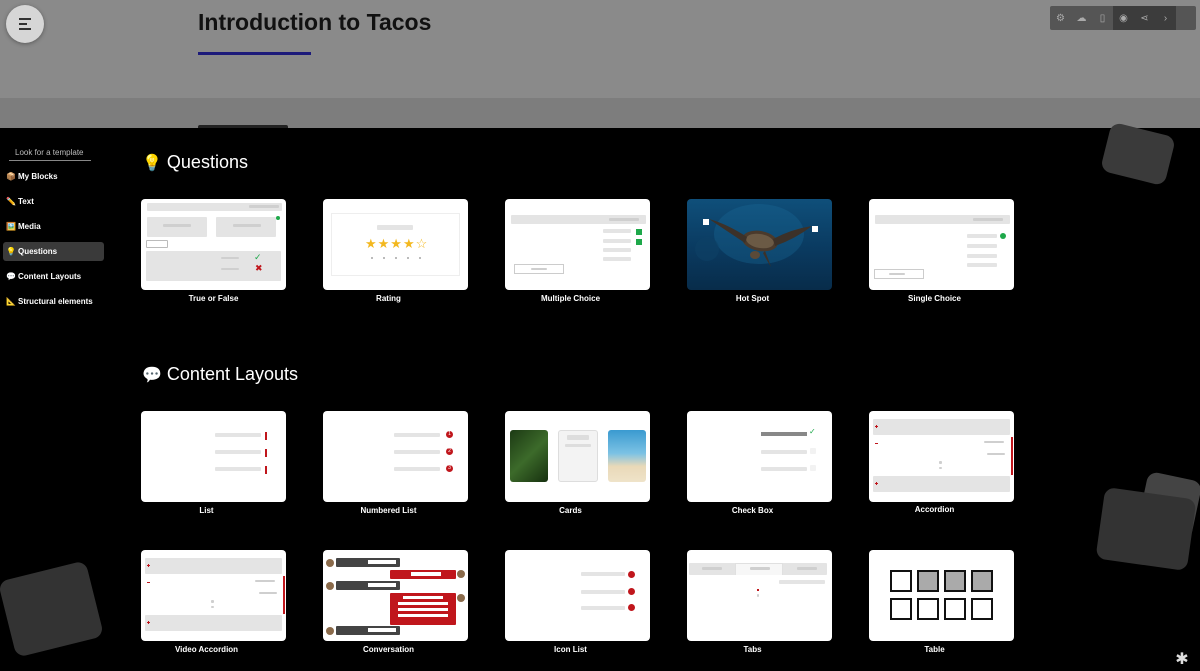 This screenshot has width=1200, height=671. What do you see at coordinates (11, 201) in the screenshot?
I see `pencil-icon: ✏️` at bounding box center [11, 201].